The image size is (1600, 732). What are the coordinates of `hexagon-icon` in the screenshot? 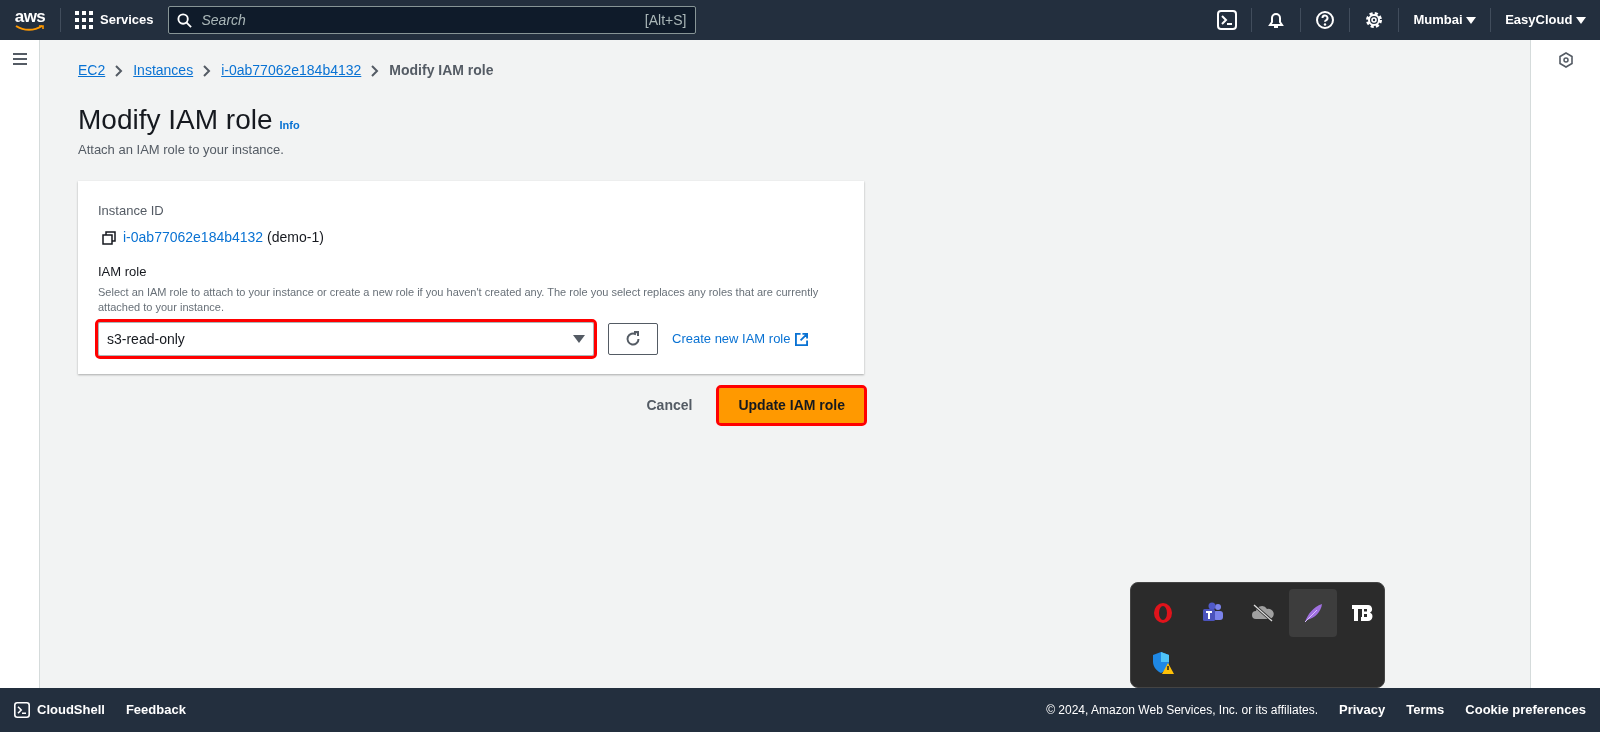 It's located at (1565, 60).